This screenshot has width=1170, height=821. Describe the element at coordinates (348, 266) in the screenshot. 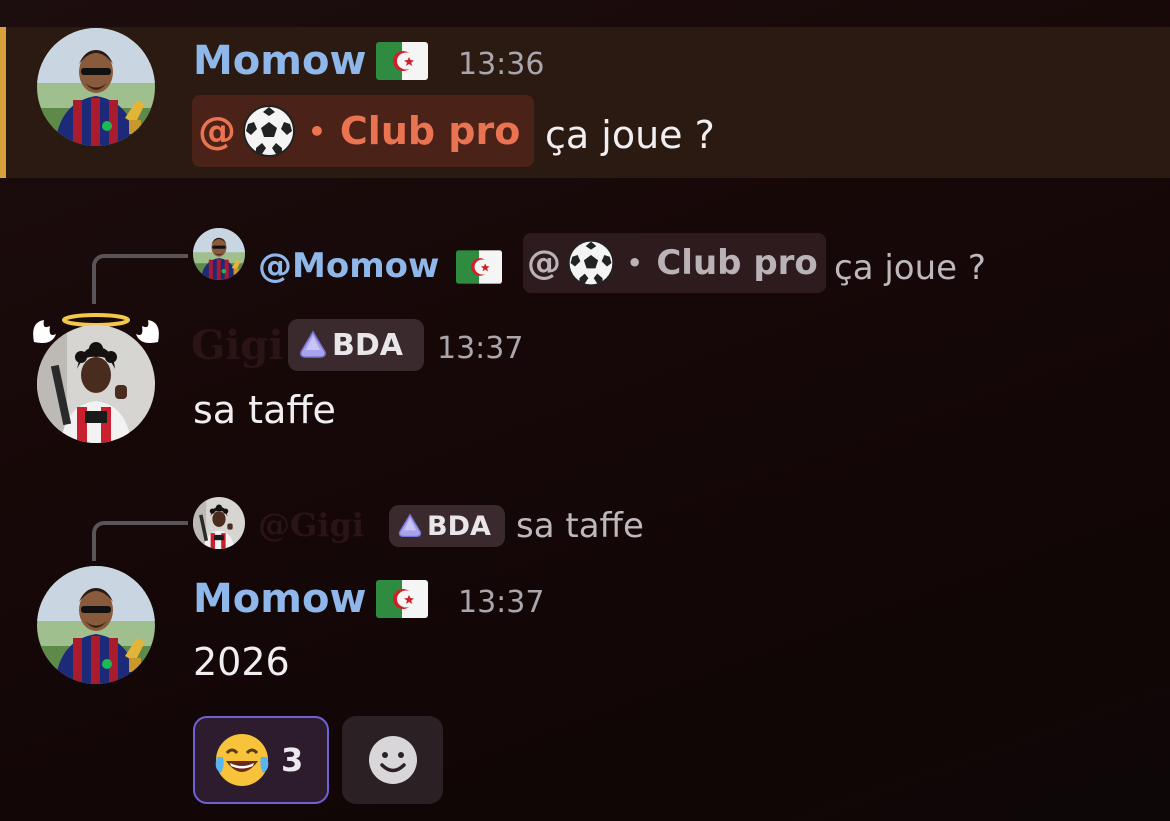

I see `reply-author-name: @Momow` at that location.